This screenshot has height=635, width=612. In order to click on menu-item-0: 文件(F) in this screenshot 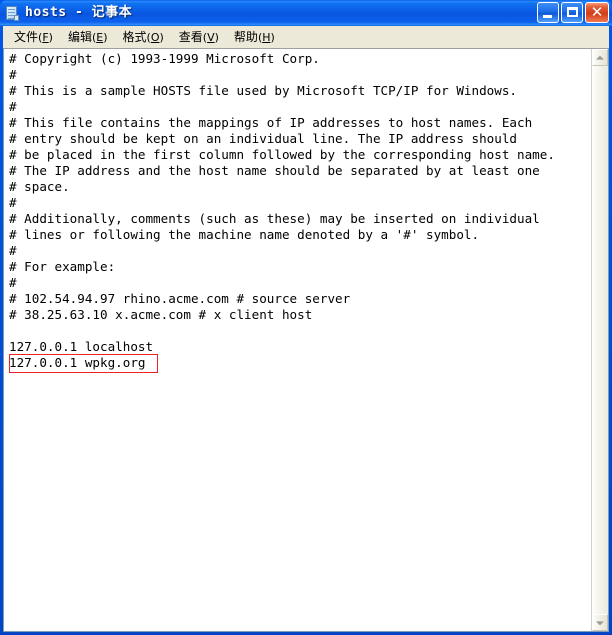, I will do `click(34, 37)`.